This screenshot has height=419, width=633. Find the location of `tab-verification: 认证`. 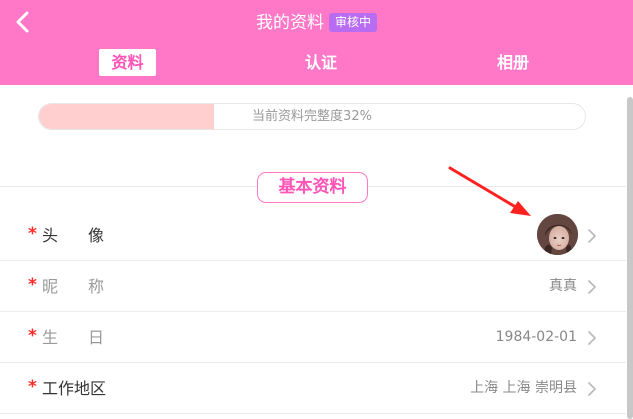

tab-verification: 认证 is located at coordinates (321, 62).